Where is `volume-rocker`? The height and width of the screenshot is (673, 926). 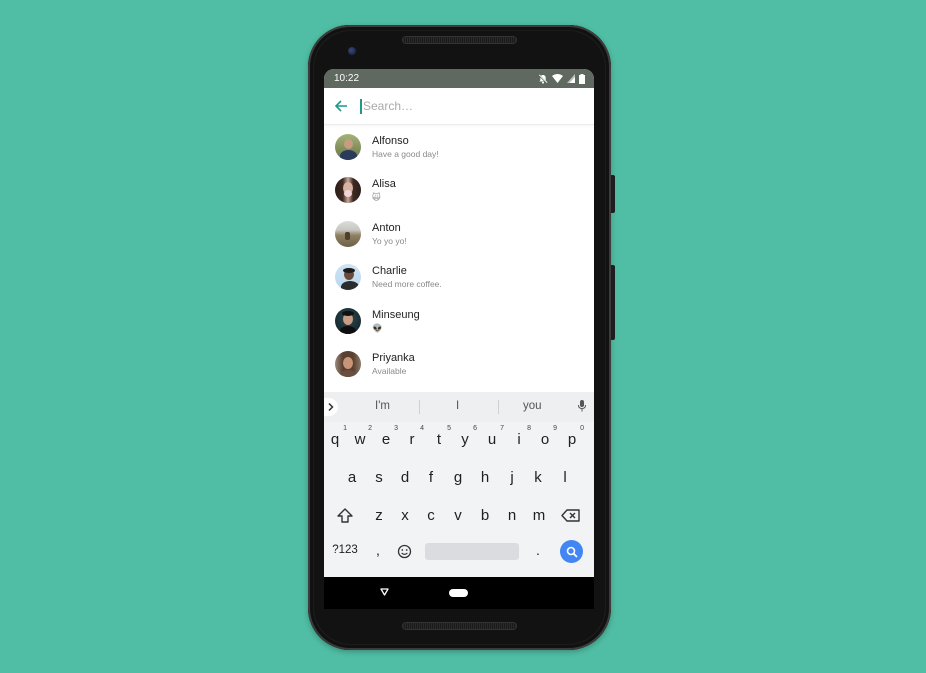 volume-rocker is located at coordinates (613, 302).